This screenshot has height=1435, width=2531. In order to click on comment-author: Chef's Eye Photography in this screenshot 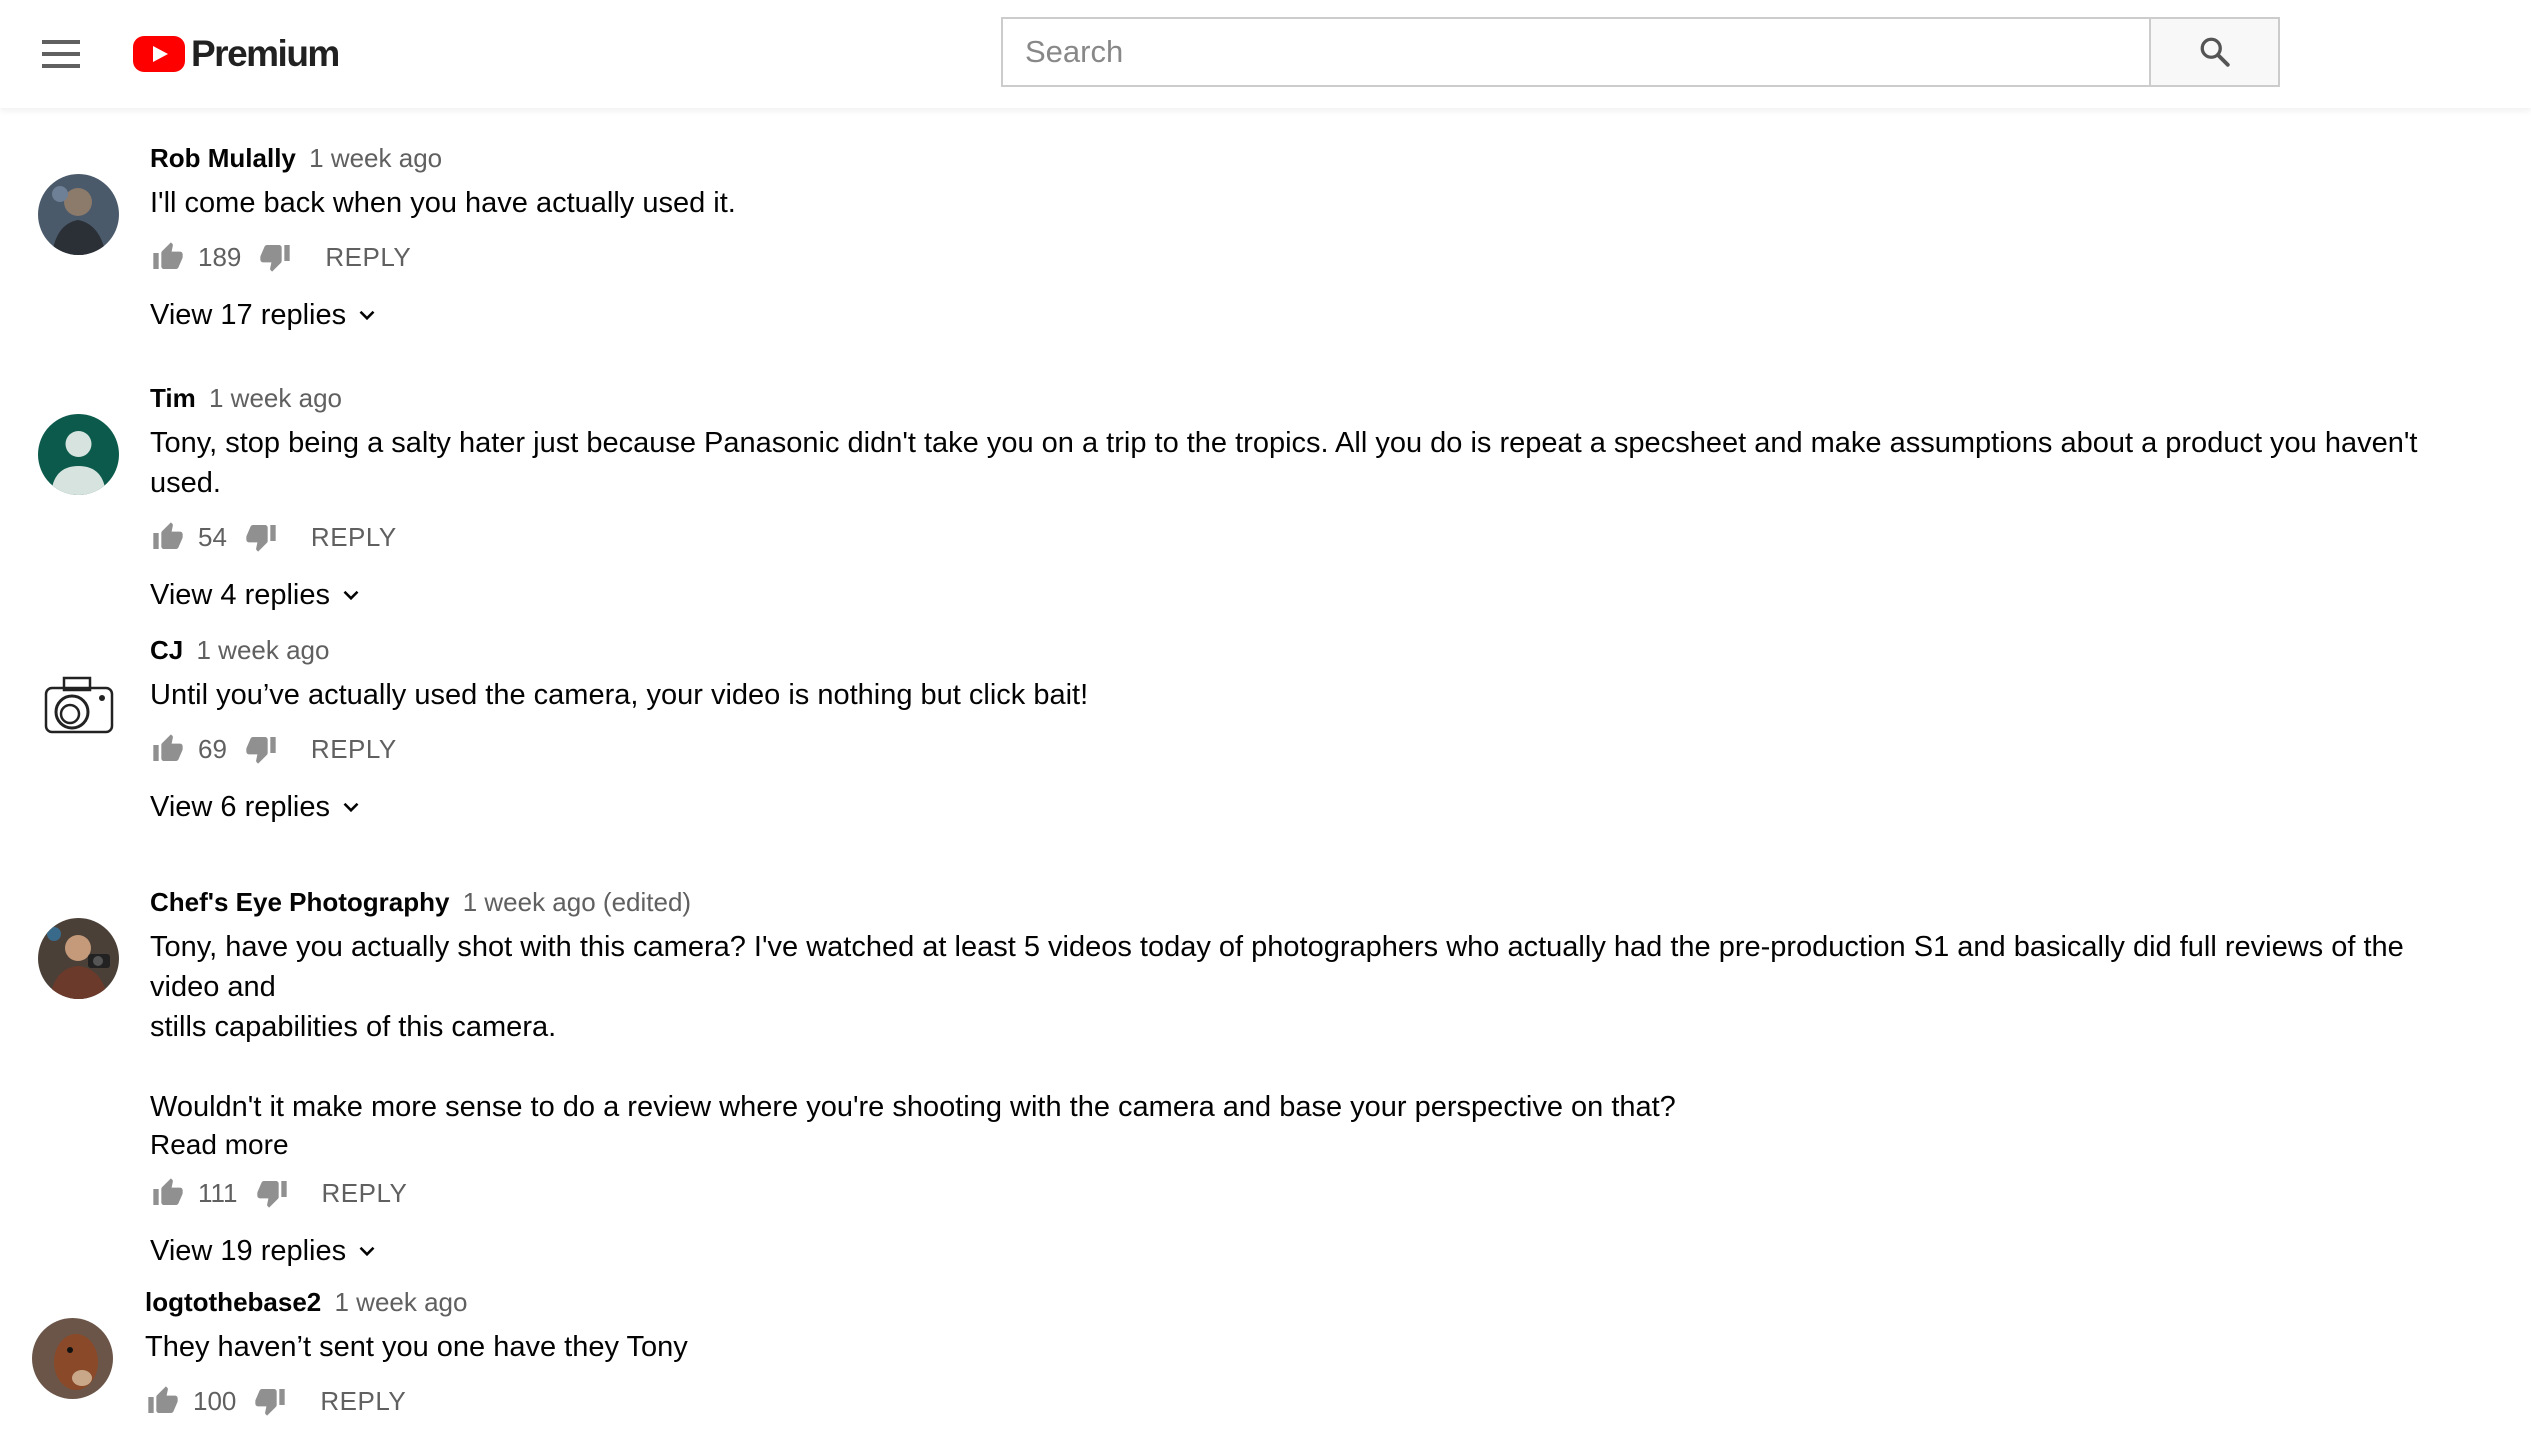, I will do `click(299, 902)`.